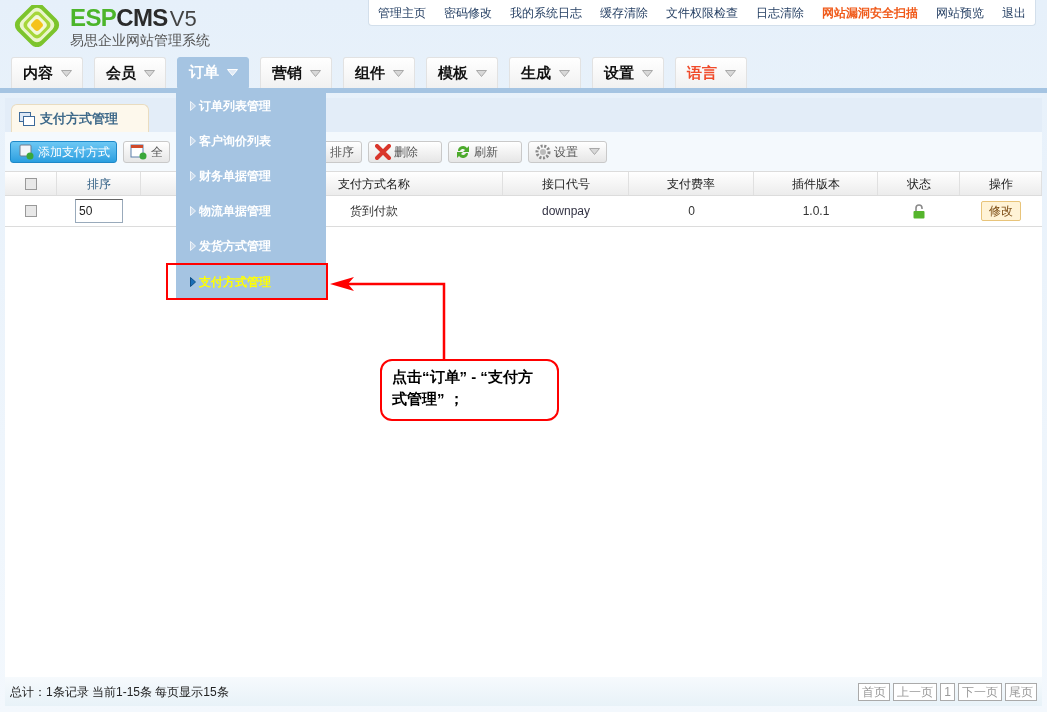  What do you see at coordinates (567, 151) in the screenshot?
I see `toolbar-button: 设置` at bounding box center [567, 151].